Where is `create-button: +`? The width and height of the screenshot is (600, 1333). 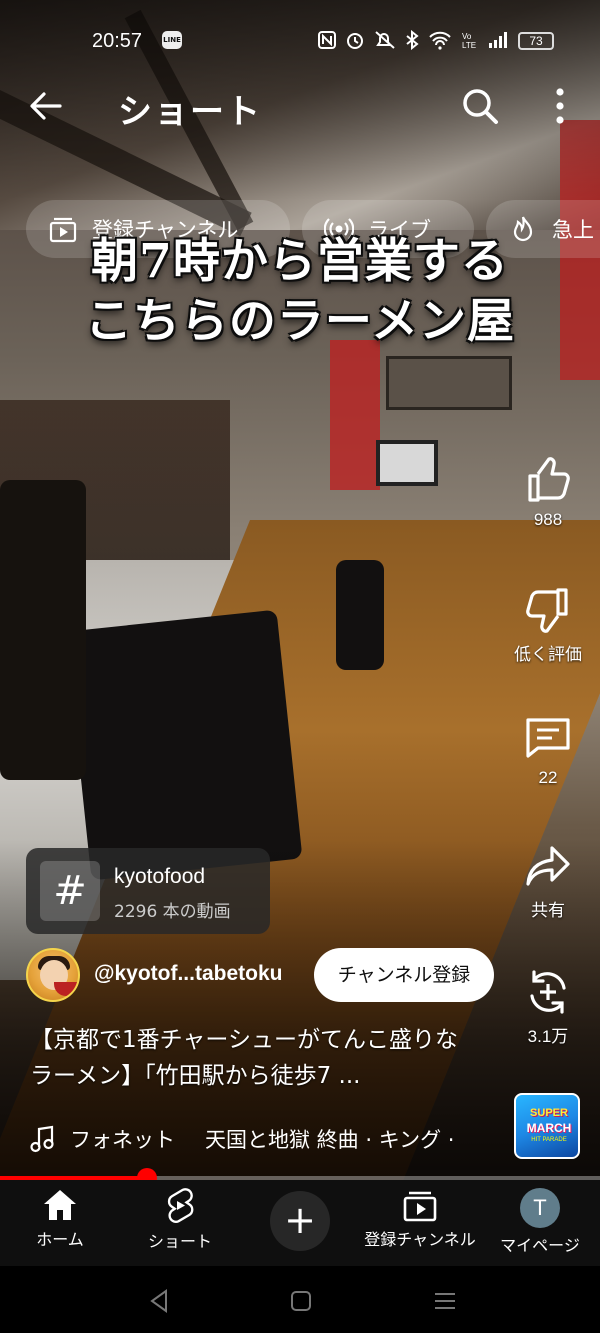
create-button: + is located at coordinates (300, 1221).